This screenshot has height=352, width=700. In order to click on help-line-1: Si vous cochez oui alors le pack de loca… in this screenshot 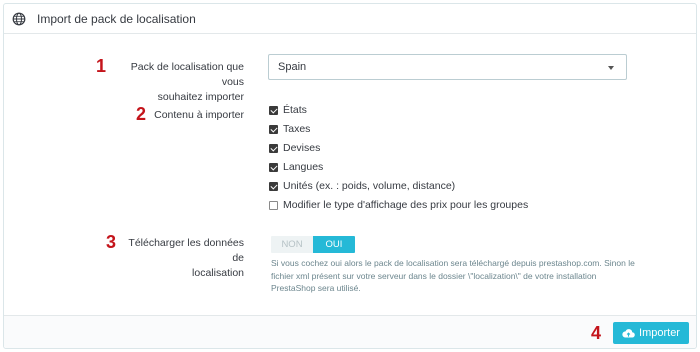, I will do `click(453, 263)`.